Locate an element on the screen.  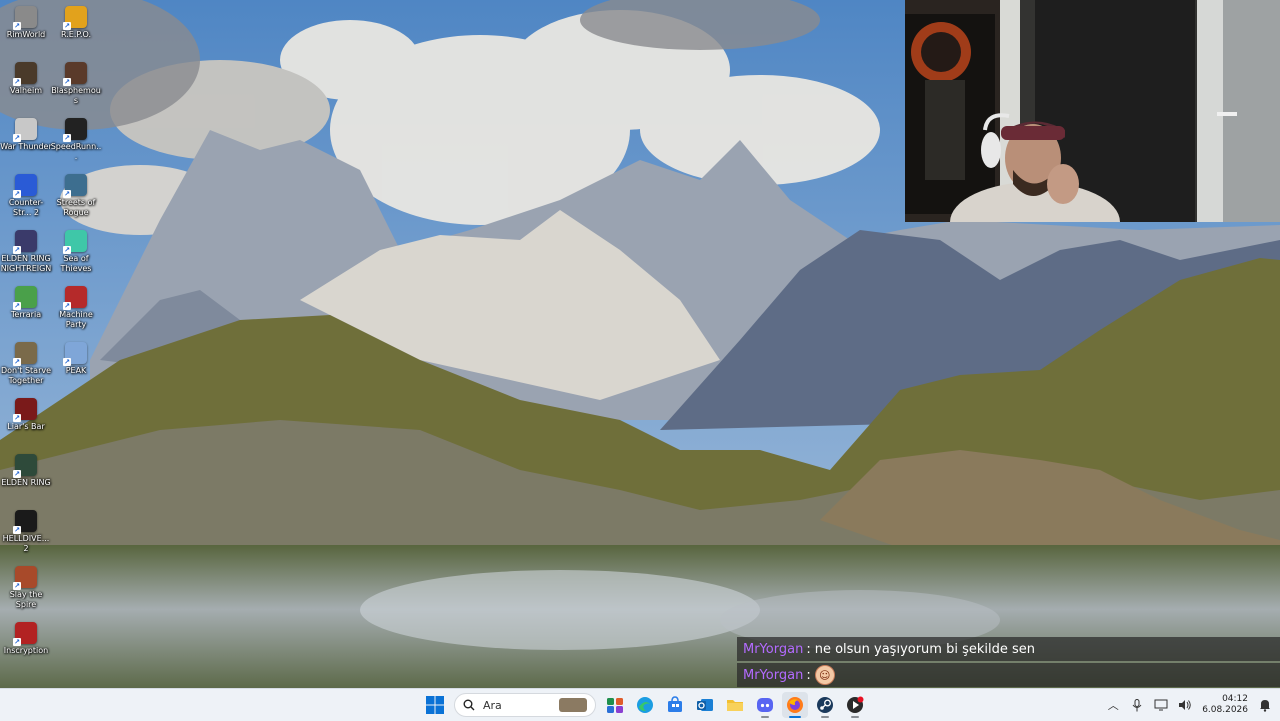
valheim-icon: ↗ is located at coordinates (25, 74).